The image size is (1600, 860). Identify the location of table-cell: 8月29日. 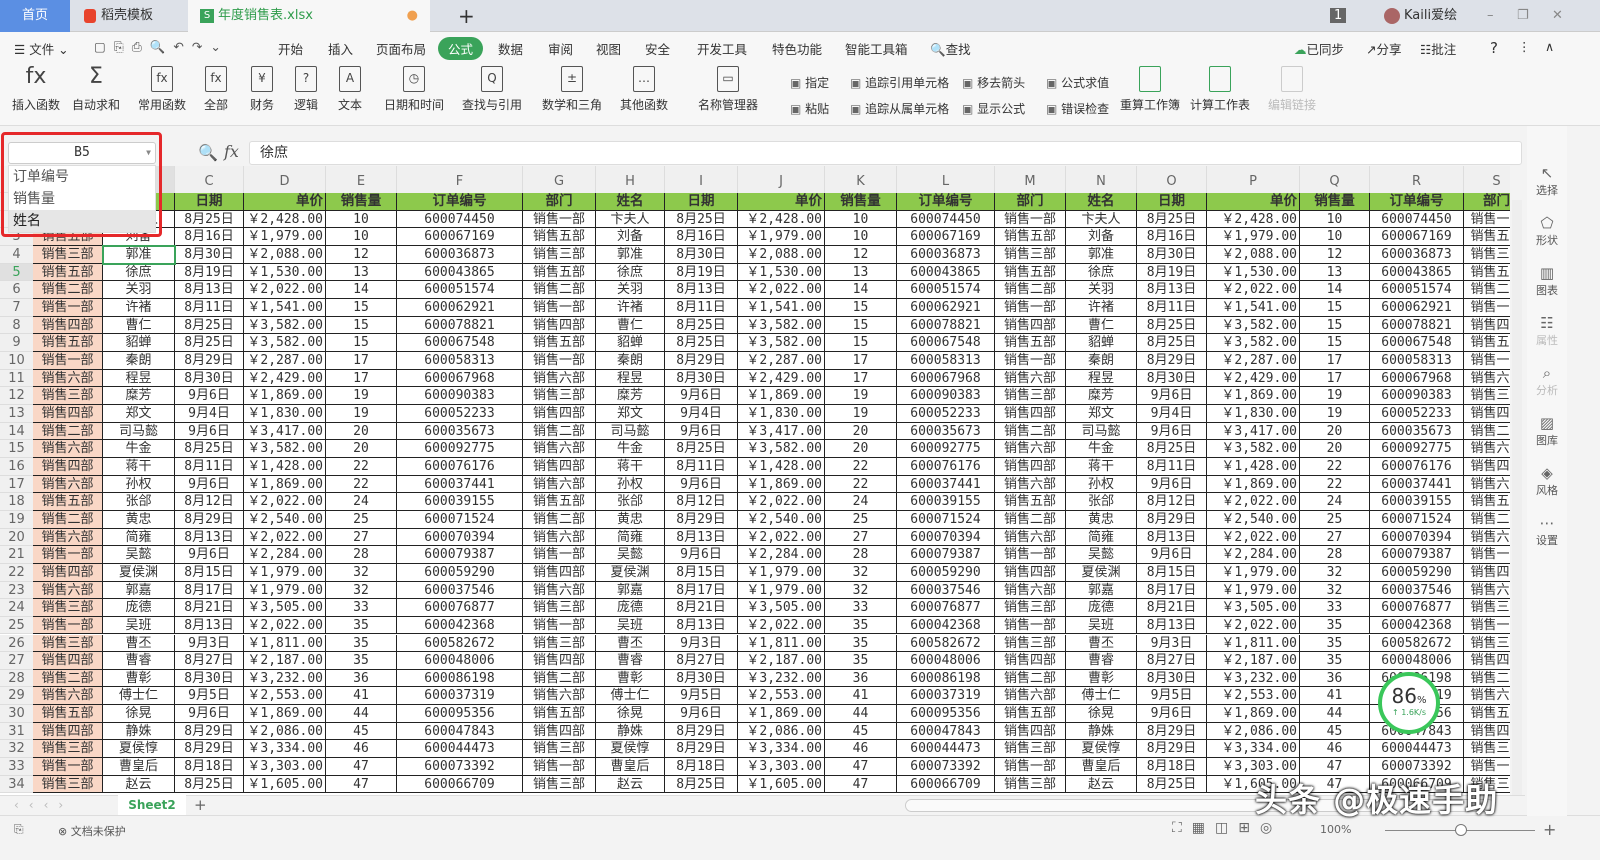
(701, 360).